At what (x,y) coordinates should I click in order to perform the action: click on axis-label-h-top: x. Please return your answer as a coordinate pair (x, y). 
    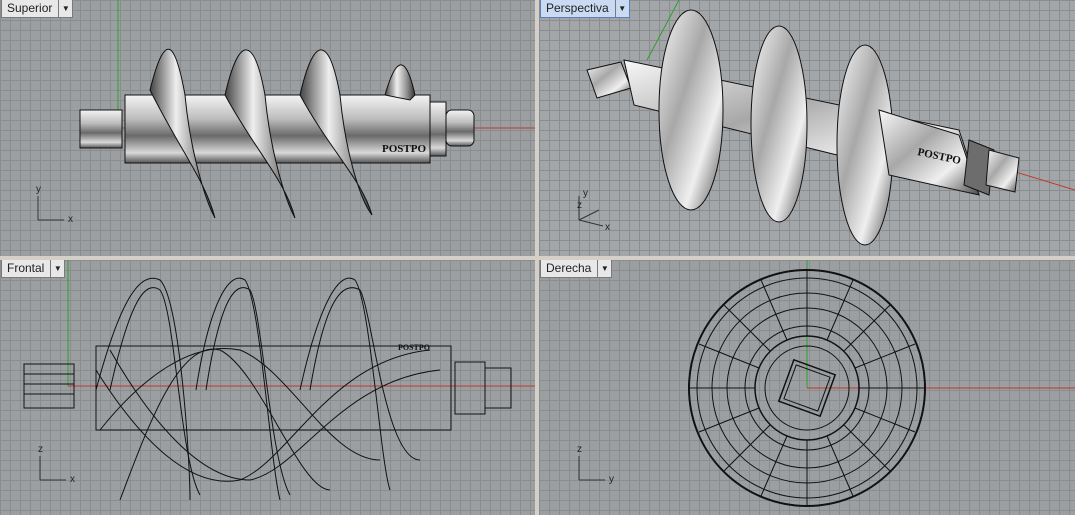
    Looking at the image, I should click on (70, 219).